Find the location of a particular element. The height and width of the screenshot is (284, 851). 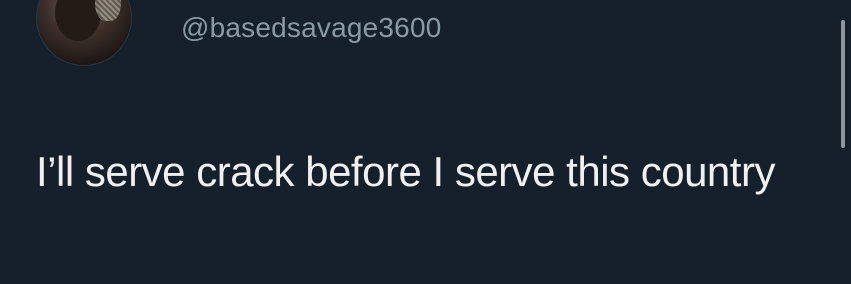

user-handle: @basedsavage3600 is located at coordinates (311, 28).